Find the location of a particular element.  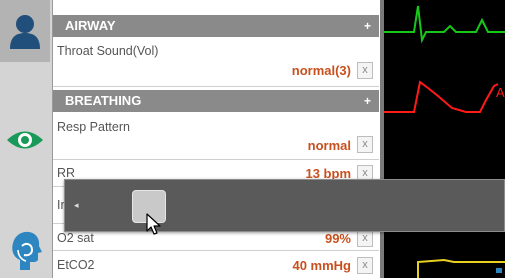

eye-icon is located at coordinates (25, 140).